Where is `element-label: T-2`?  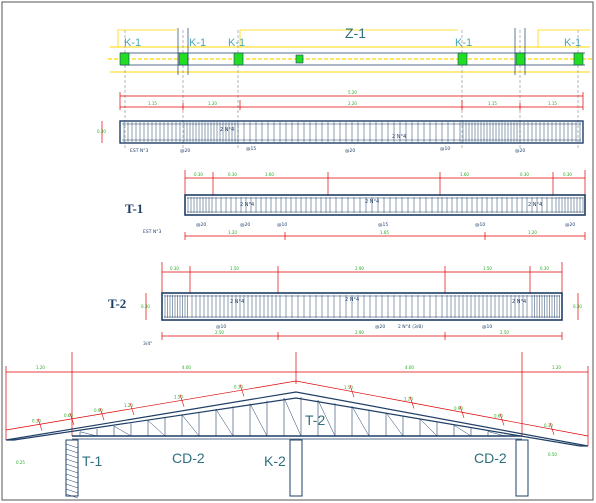 element-label: T-2 is located at coordinates (315, 420).